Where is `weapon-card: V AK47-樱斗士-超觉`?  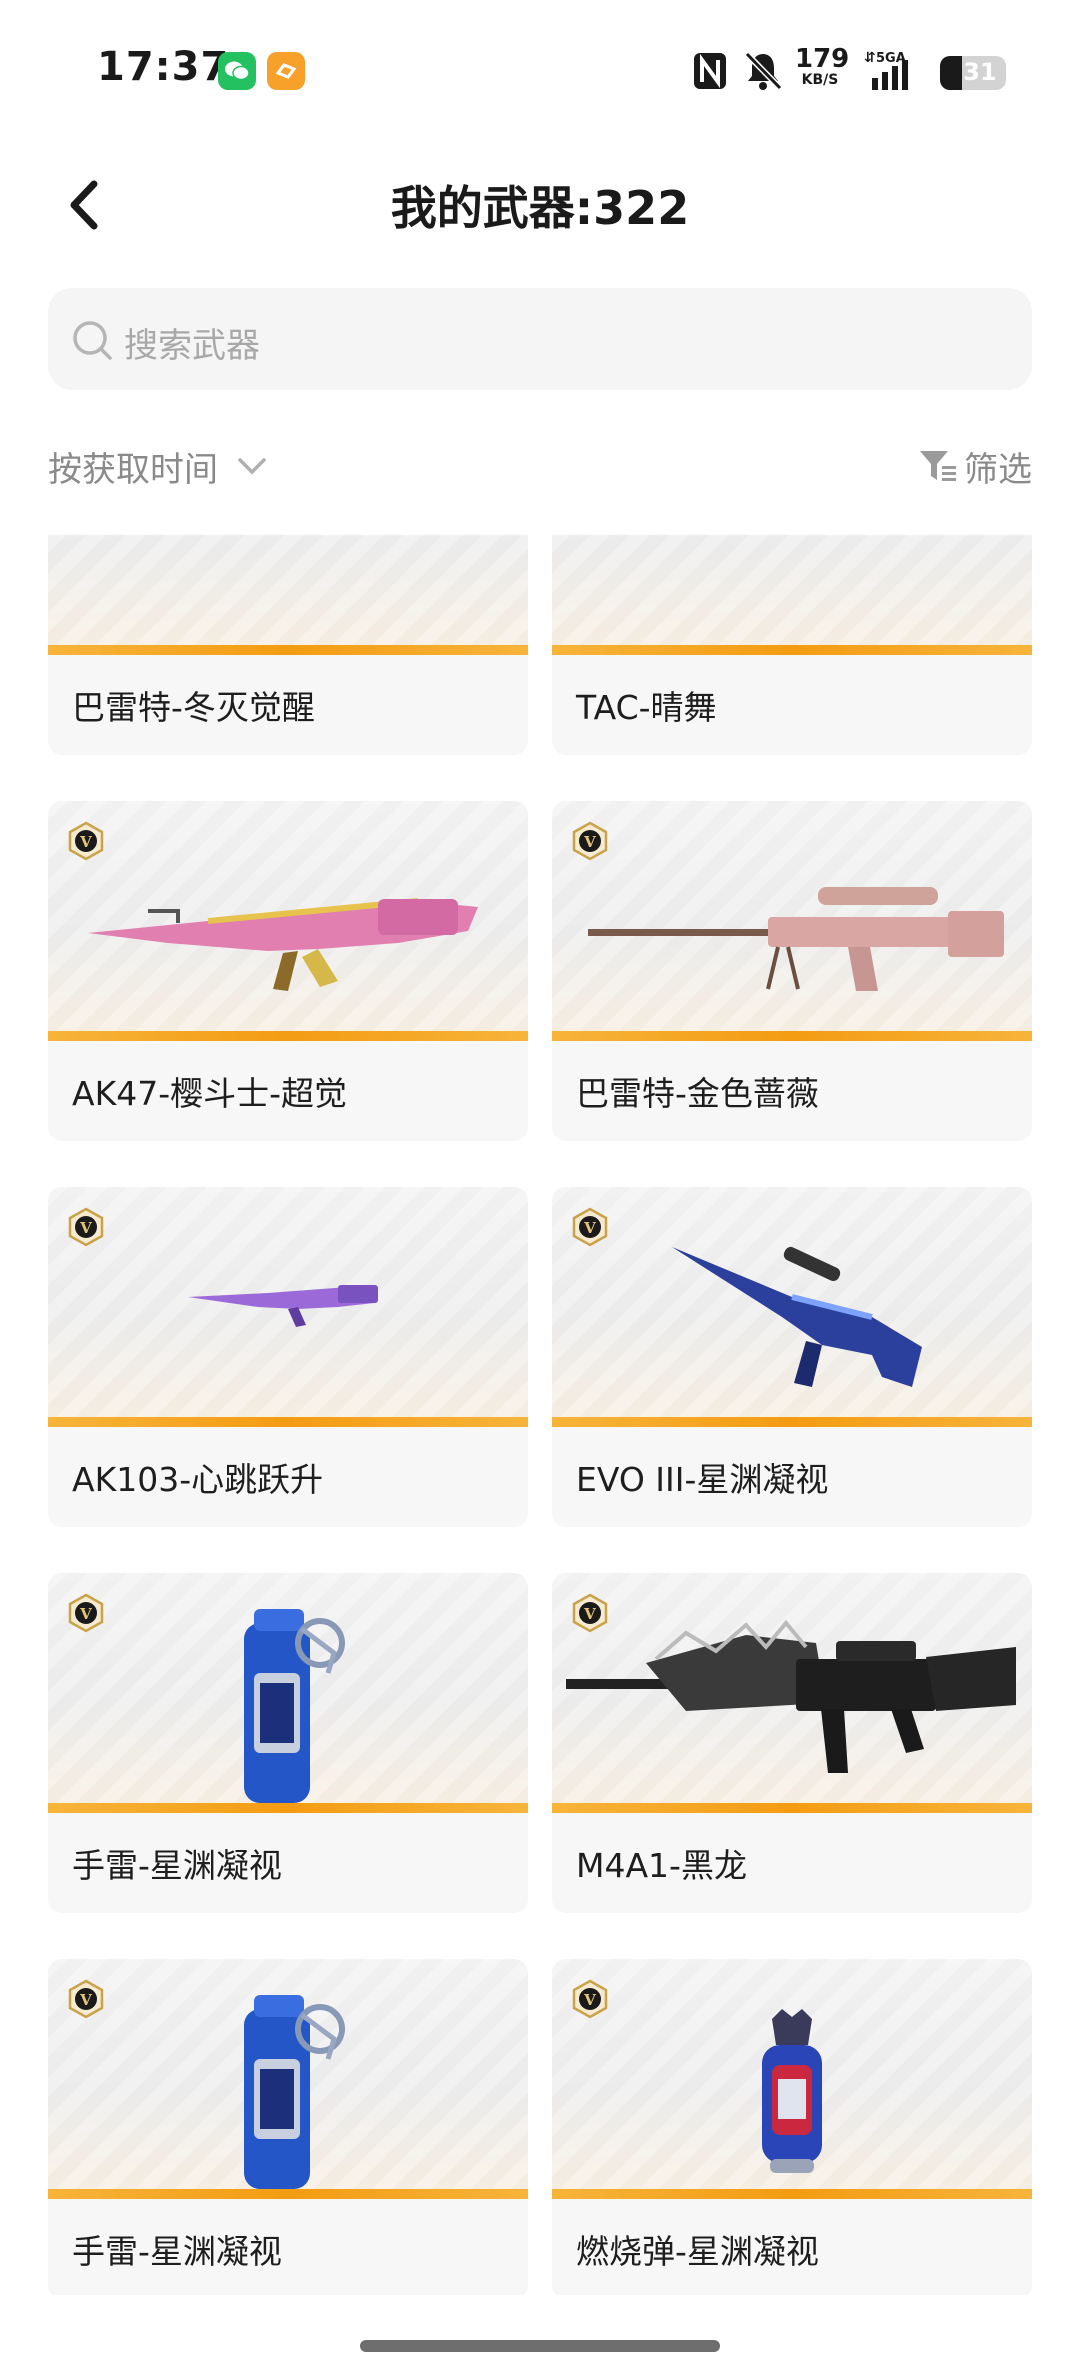 weapon-card: V AK47-樱斗士-超觉 is located at coordinates (288, 971).